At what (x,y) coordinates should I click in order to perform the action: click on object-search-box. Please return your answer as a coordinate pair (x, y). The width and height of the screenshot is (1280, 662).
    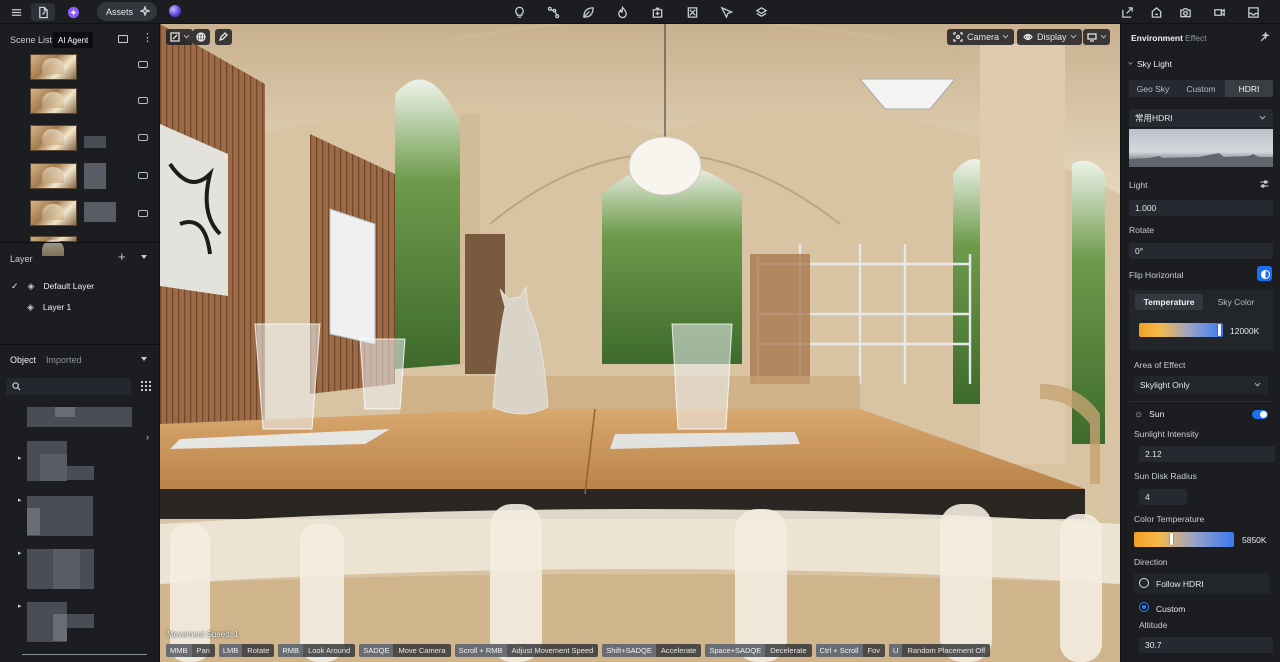
    Looking at the image, I should click on (68, 386).